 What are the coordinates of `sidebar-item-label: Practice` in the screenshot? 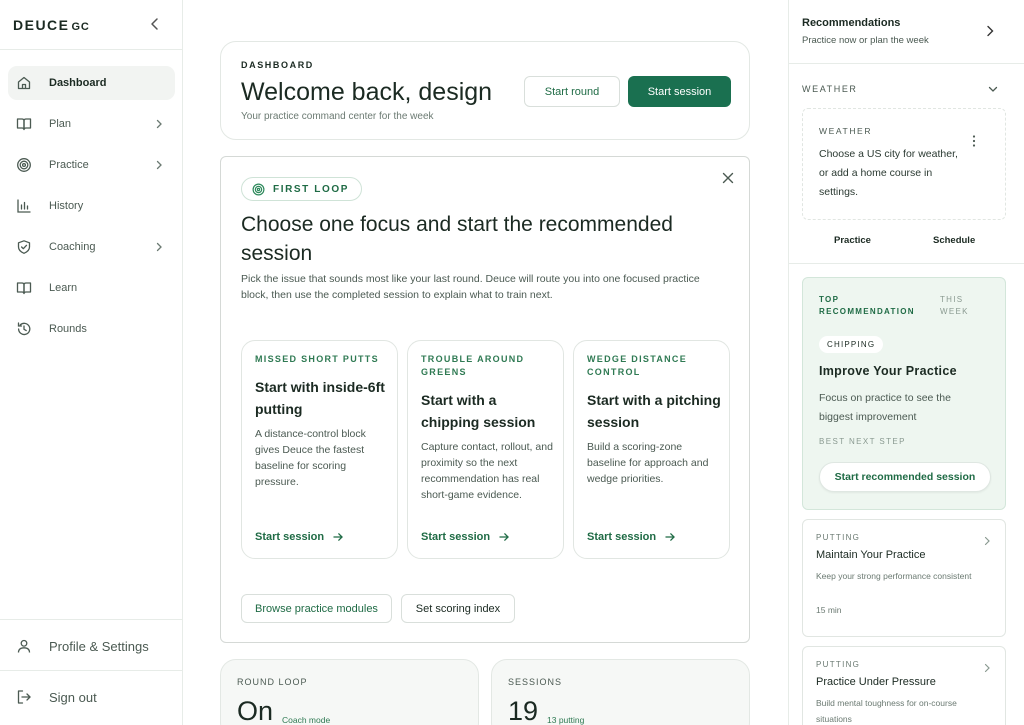 It's located at (69, 165).